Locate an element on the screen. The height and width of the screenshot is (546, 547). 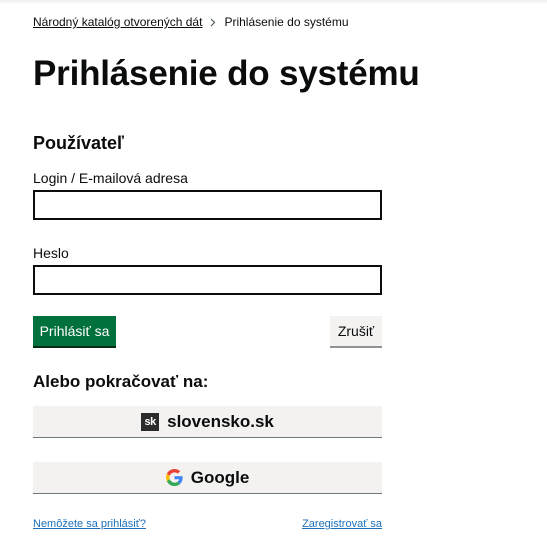
page-title: Prihlásenie do systému is located at coordinates (226, 73).